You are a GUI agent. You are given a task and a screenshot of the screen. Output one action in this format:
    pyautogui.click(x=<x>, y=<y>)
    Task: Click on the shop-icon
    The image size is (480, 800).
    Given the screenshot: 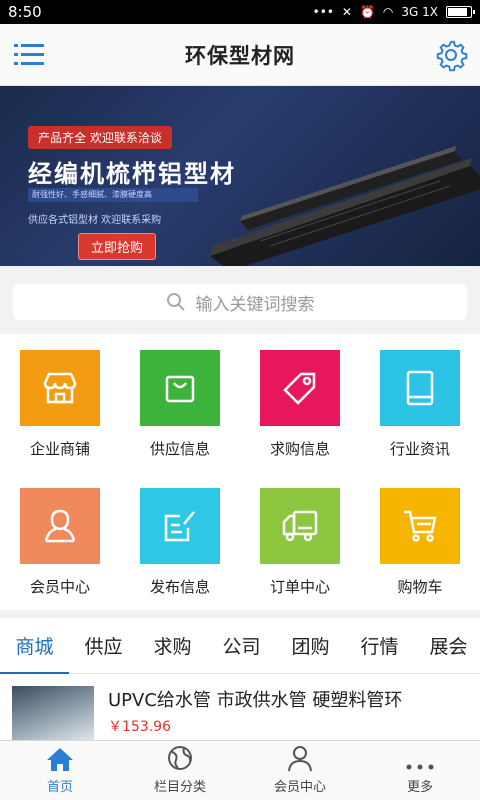 What is the action you would take?
    pyautogui.click(x=60, y=388)
    